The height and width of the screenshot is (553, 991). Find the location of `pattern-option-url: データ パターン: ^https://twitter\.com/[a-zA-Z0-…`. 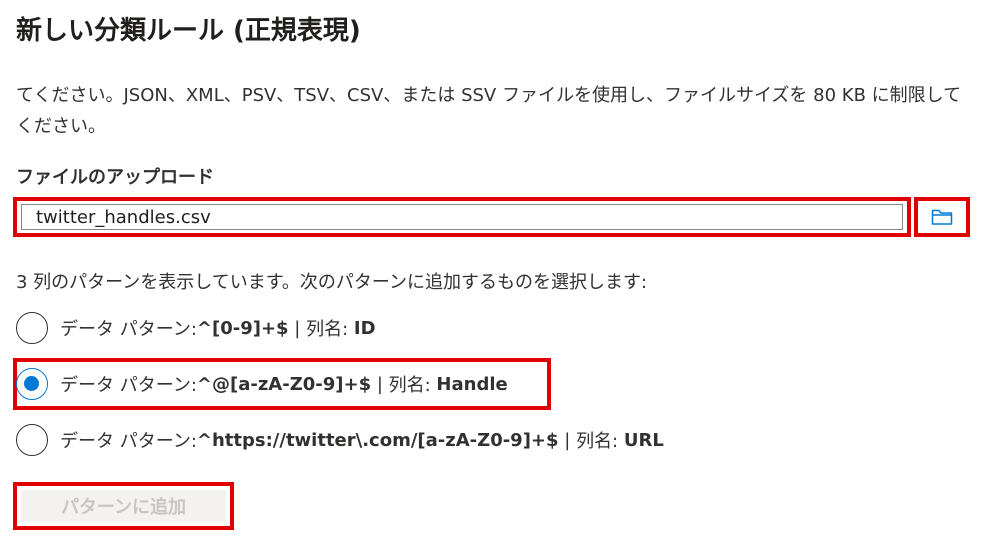

pattern-option-url: データ パターン: ^https://twitter\.com/[a-zA-Z0-… is located at coordinates (340, 440).